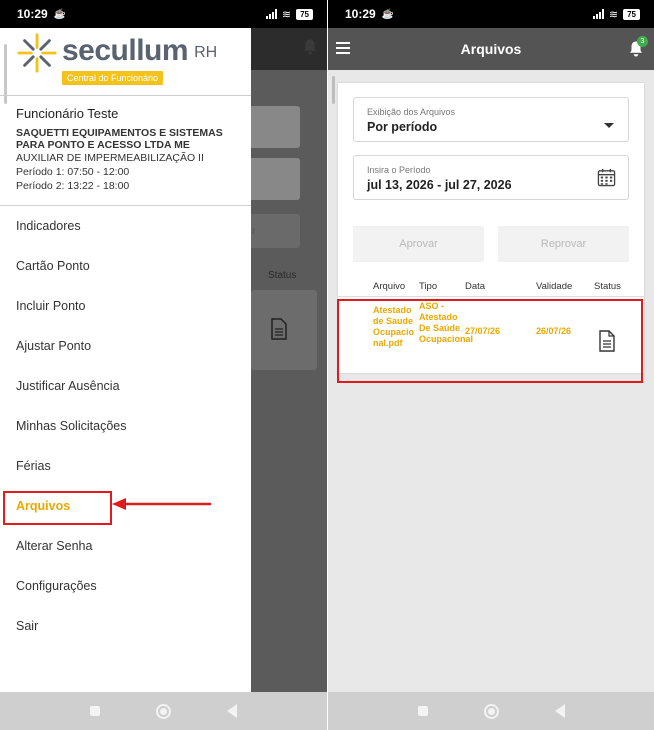 The height and width of the screenshot is (730, 654). I want to click on menu-item-ajustar-ponto: Ajustar Ponto, so click(125, 346).